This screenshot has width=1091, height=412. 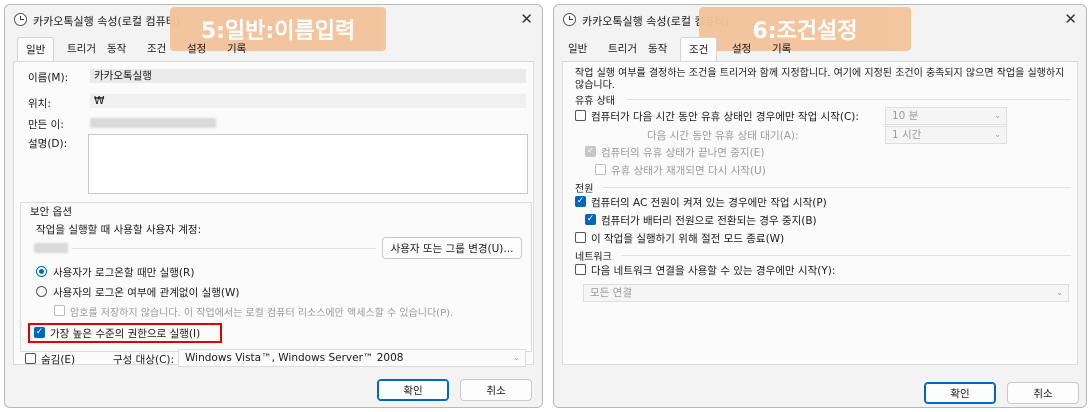 I want to click on power-separator, so click(x=837, y=187).